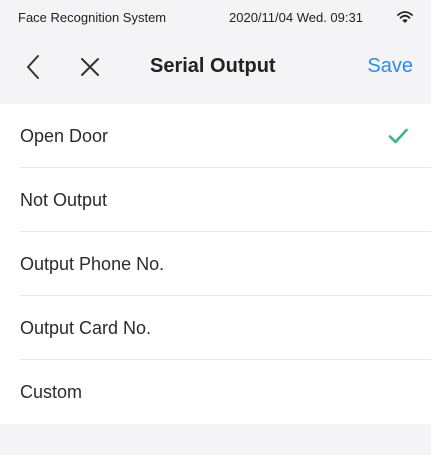 The width and height of the screenshot is (431, 455). I want to click on option-label: Output Card No., so click(86, 328).